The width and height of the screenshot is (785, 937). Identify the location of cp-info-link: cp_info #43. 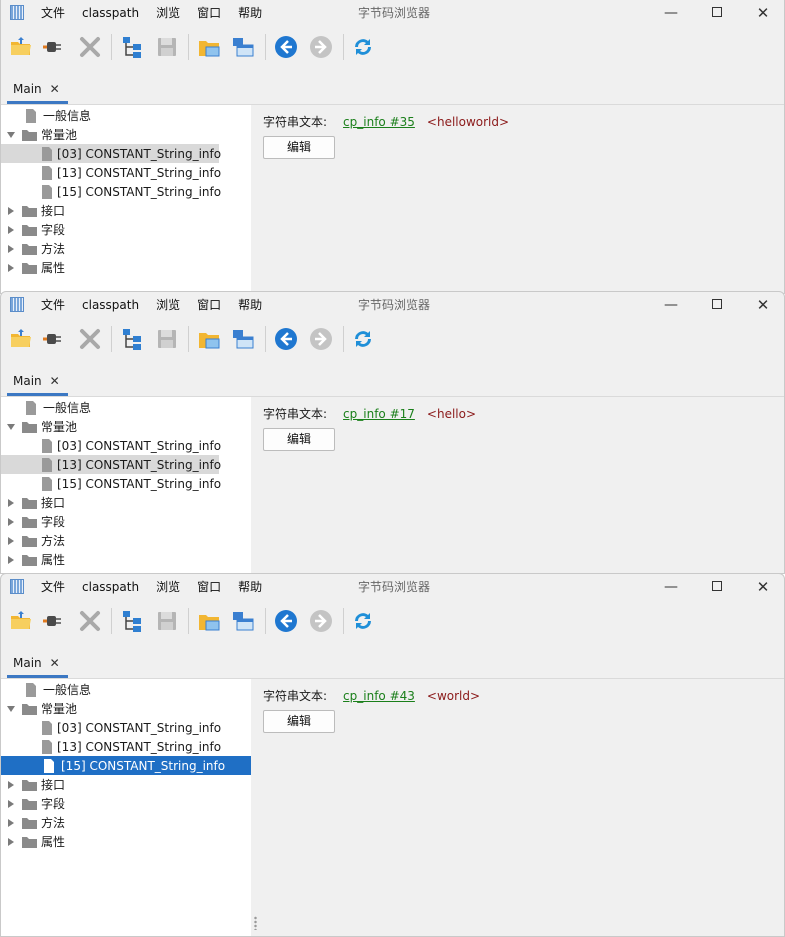
(379, 696).